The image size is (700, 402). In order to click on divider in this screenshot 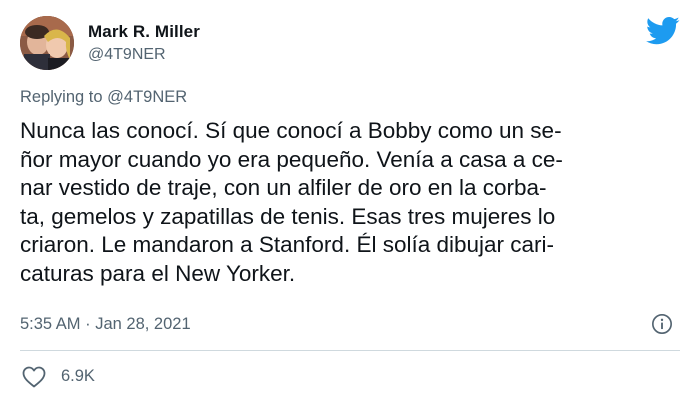, I will do `click(350, 350)`.